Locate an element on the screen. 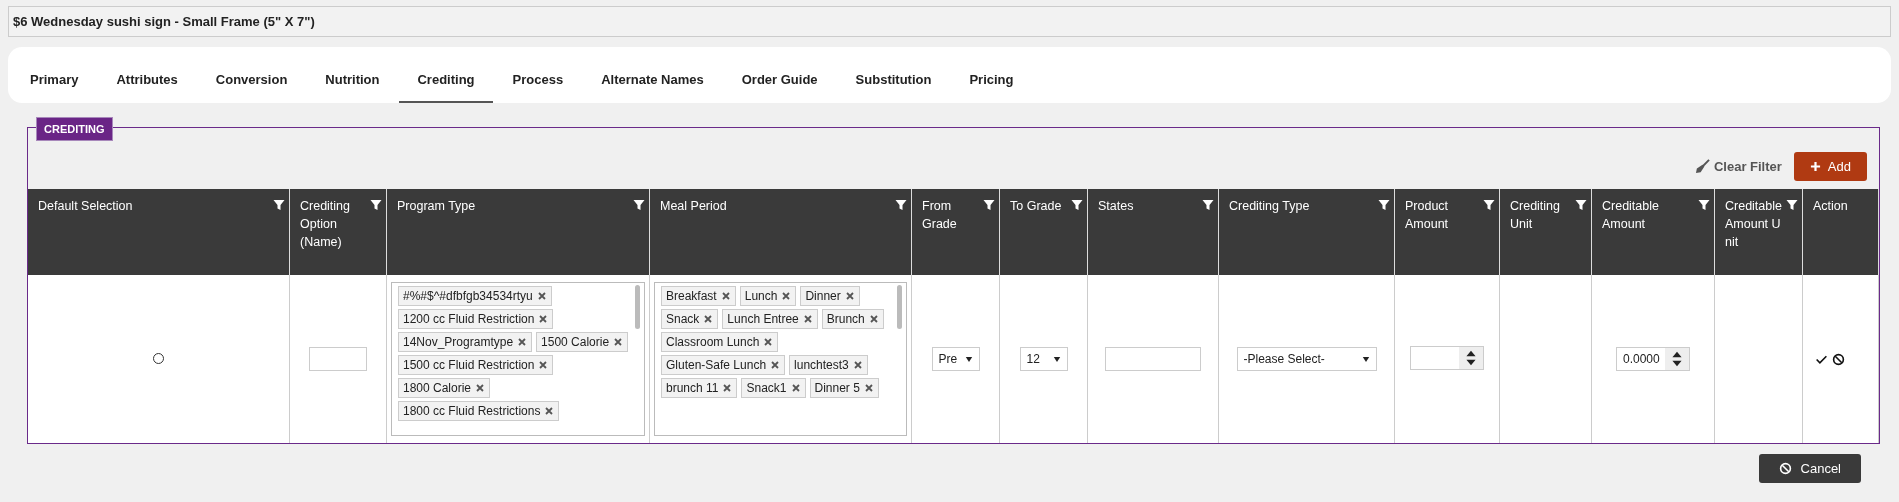 The width and height of the screenshot is (1899, 502). to-grade-dropdown: 12 is located at coordinates (1043, 359).